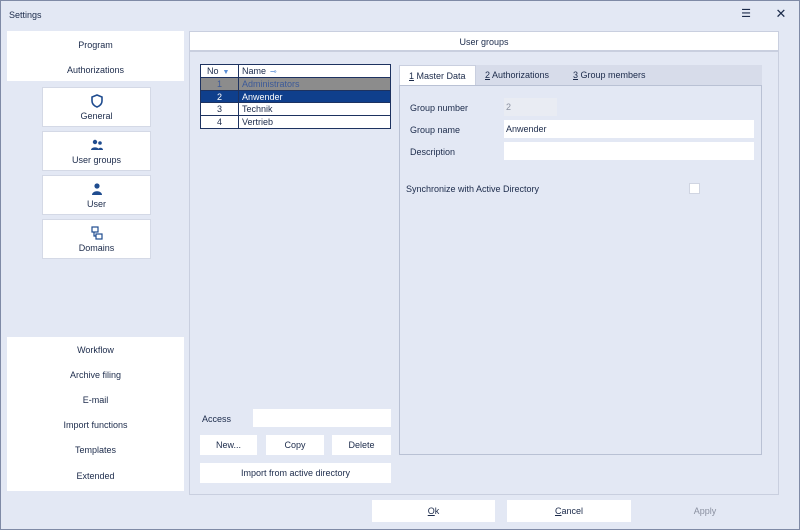 The width and height of the screenshot is (800, 530). What do you see at coordinates (25, 15) in the screenshot?
I see `window-title: Settings` at bounding box center [25, 15].